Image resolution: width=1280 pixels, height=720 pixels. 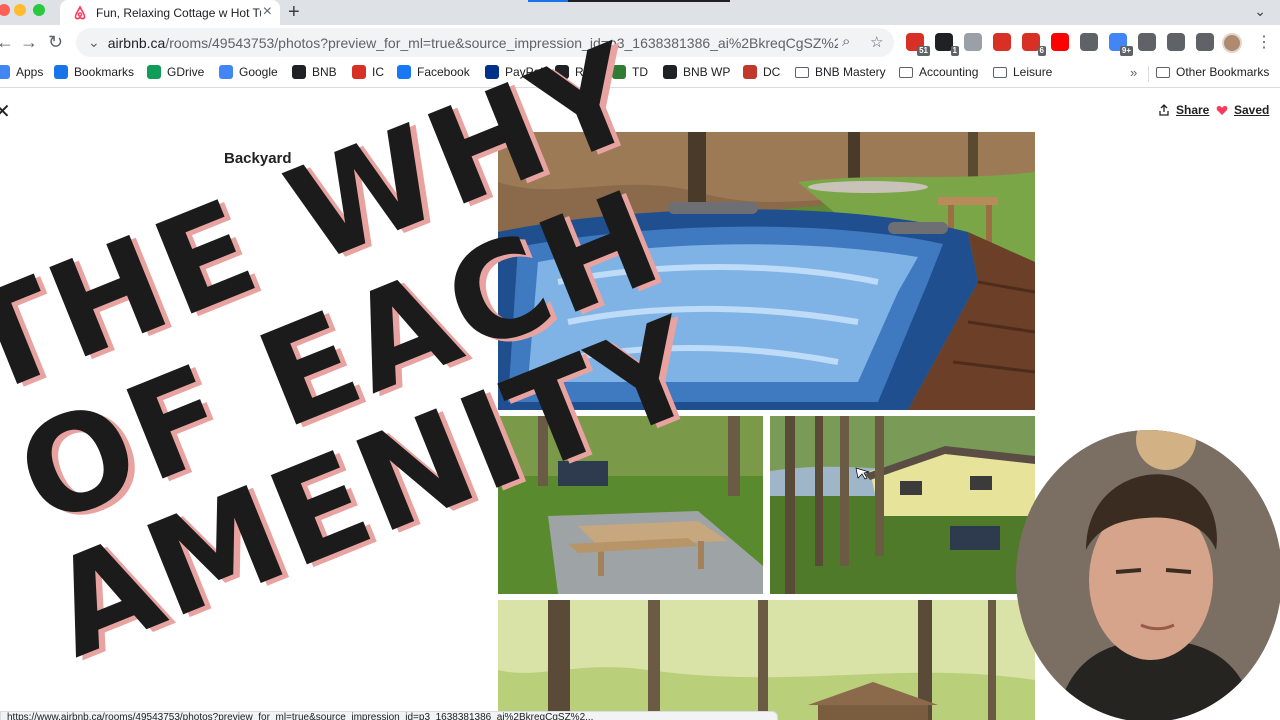 I want to click on bookmark-label: PayPal, so click(x=524, y=72).